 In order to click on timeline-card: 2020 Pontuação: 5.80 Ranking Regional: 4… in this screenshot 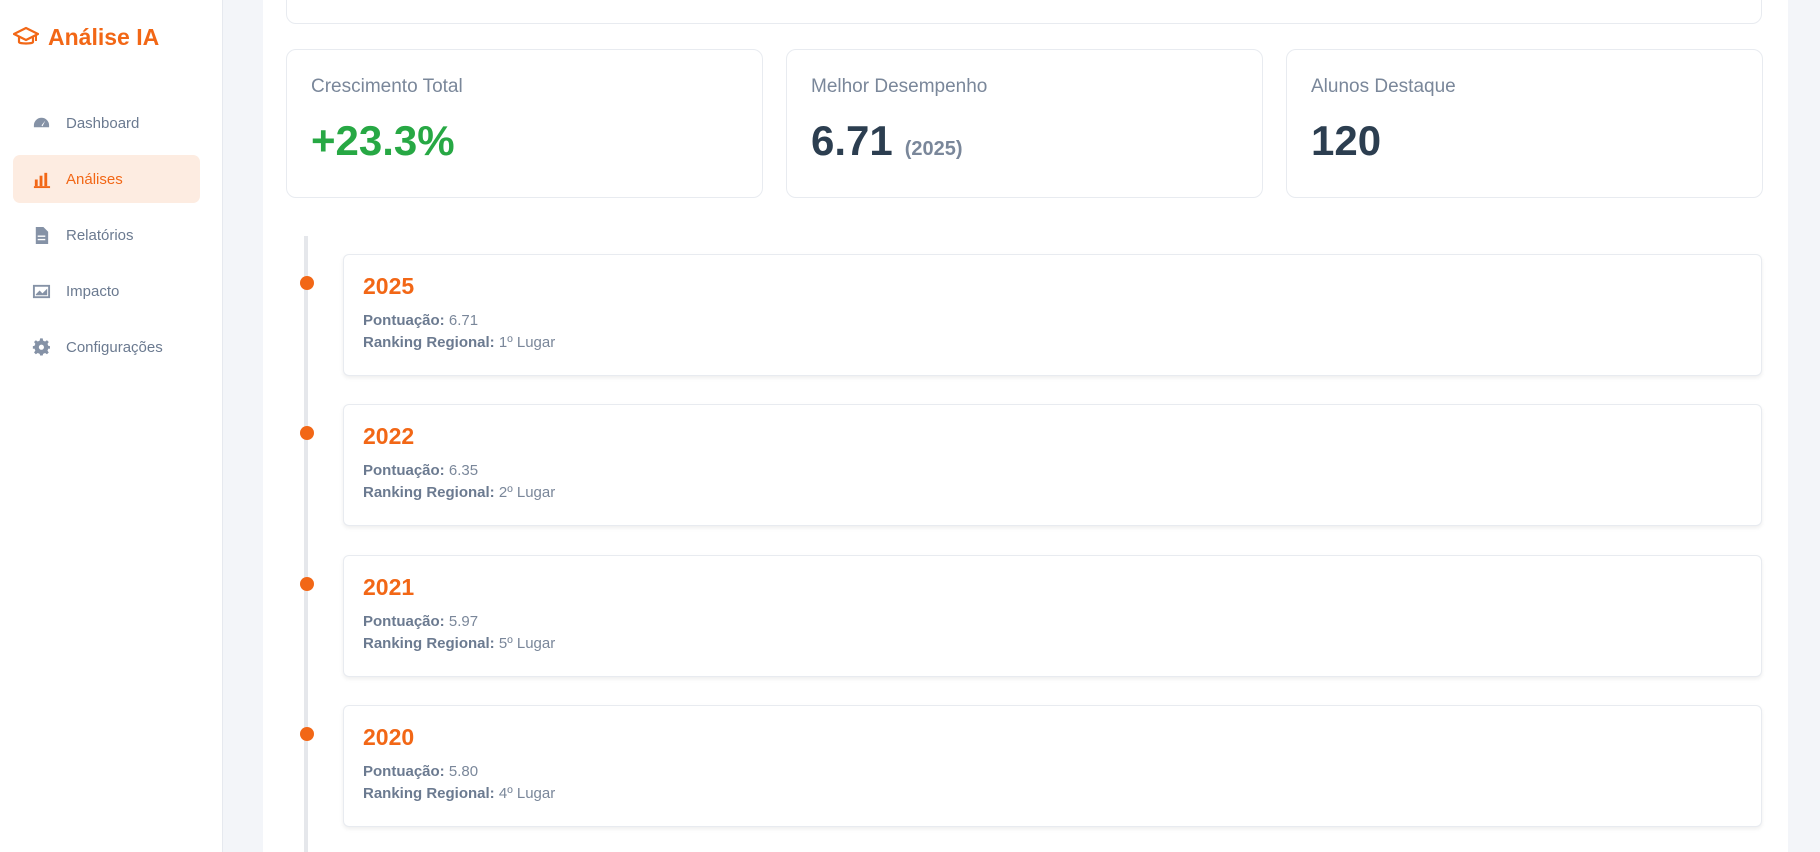, I will do `click(1052, 766)`.